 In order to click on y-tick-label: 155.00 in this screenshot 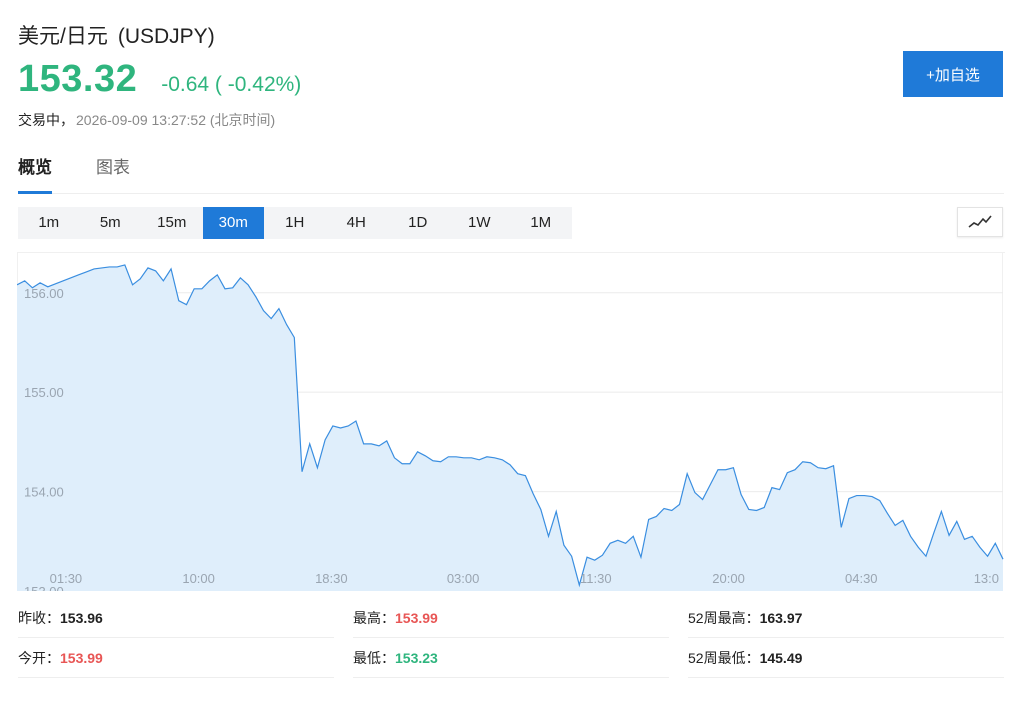, I will do `click(44, 392)`.